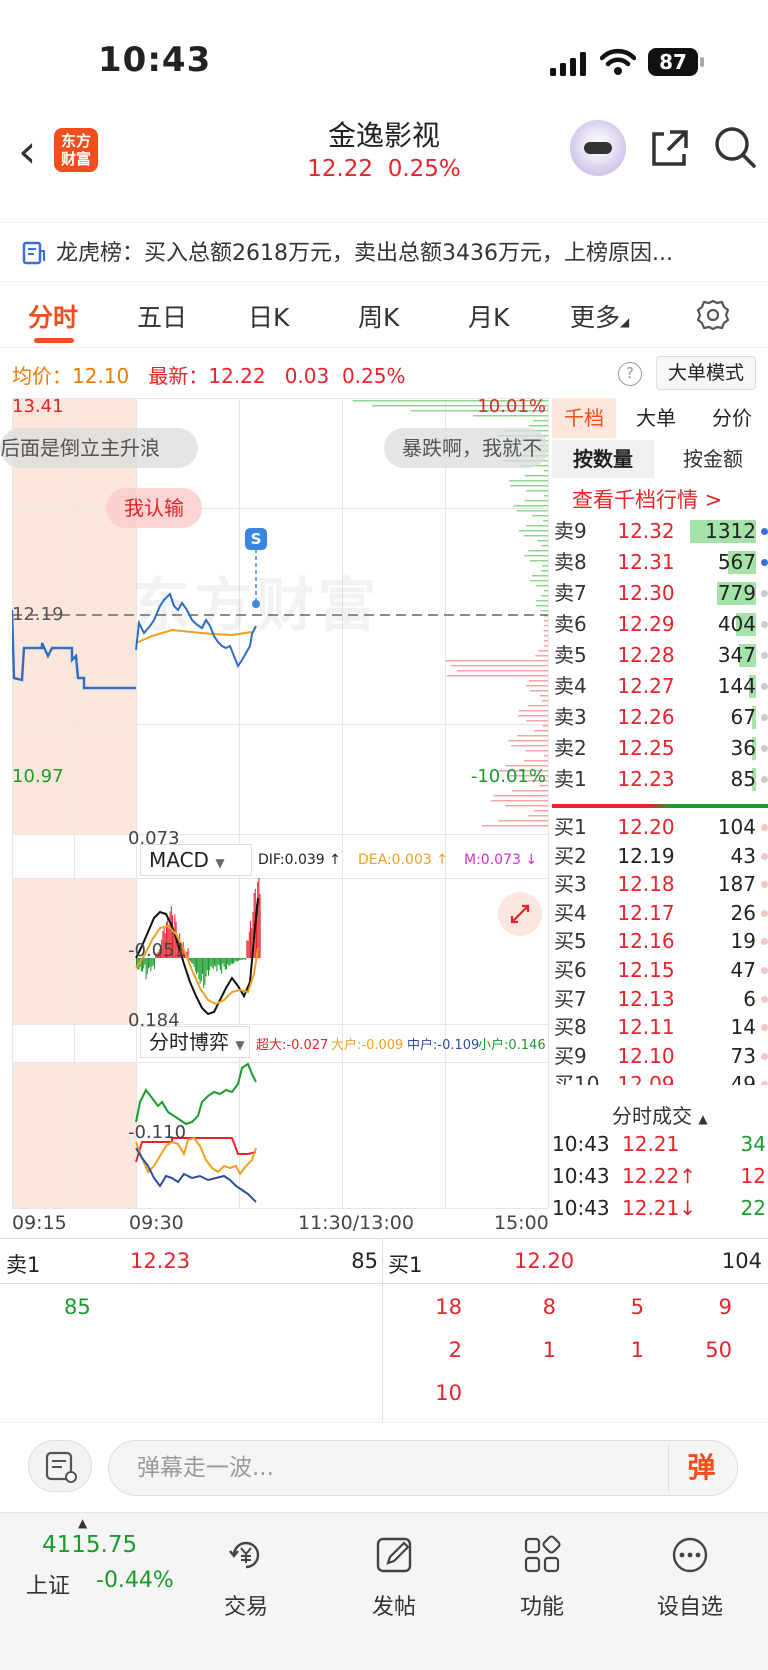  I want to click on tab-by-quantity: 按数量, so click(603, 459).